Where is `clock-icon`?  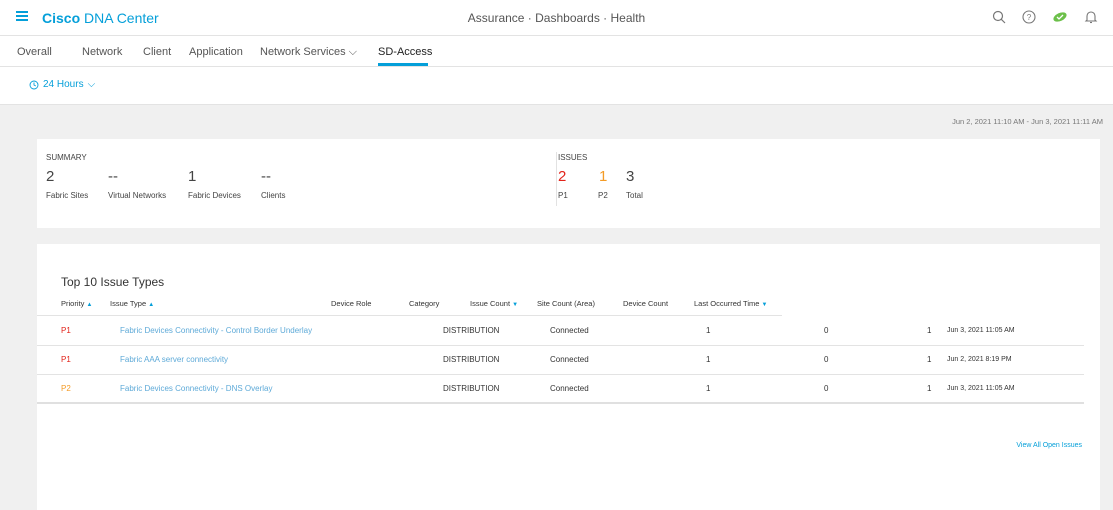 clock-icon is located at coordinates (34, 84).